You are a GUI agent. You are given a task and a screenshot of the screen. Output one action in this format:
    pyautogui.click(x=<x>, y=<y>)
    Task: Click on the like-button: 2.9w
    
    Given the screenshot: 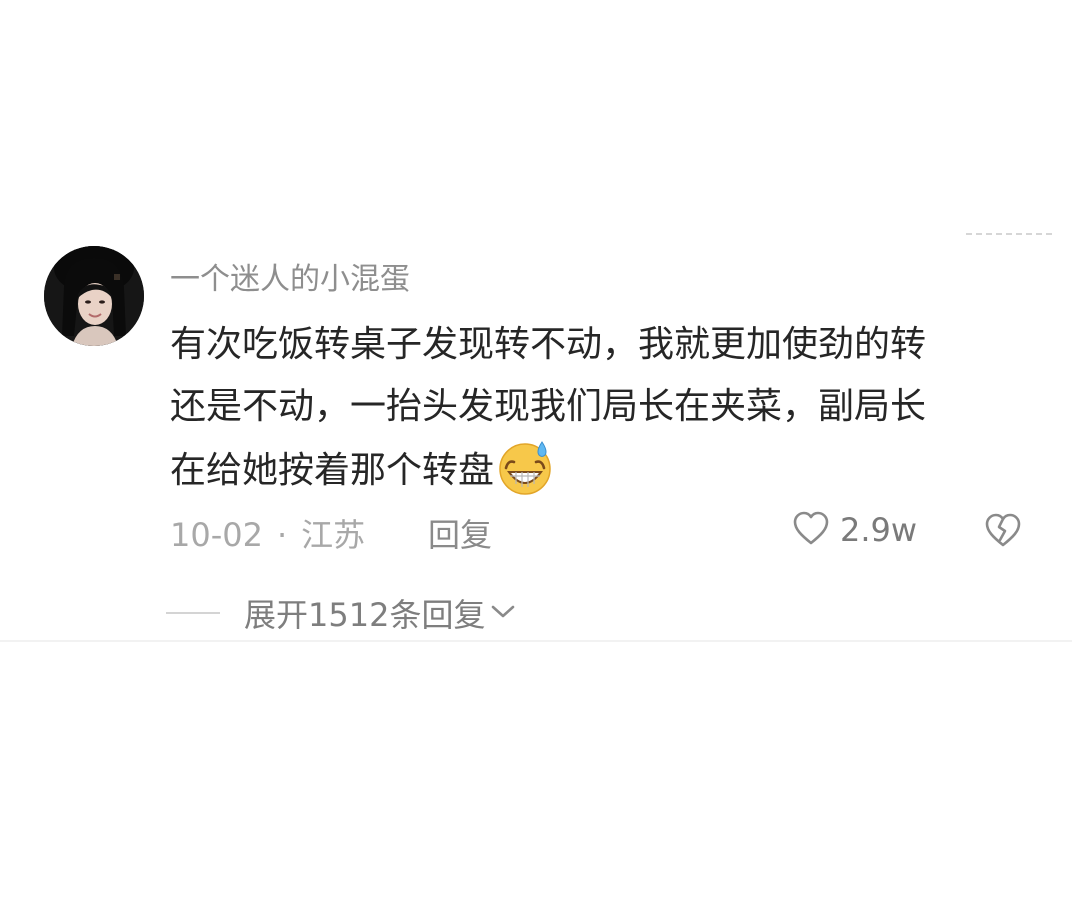 What is the action you would take?
    pyautogui.click(x=854, y=530)
    